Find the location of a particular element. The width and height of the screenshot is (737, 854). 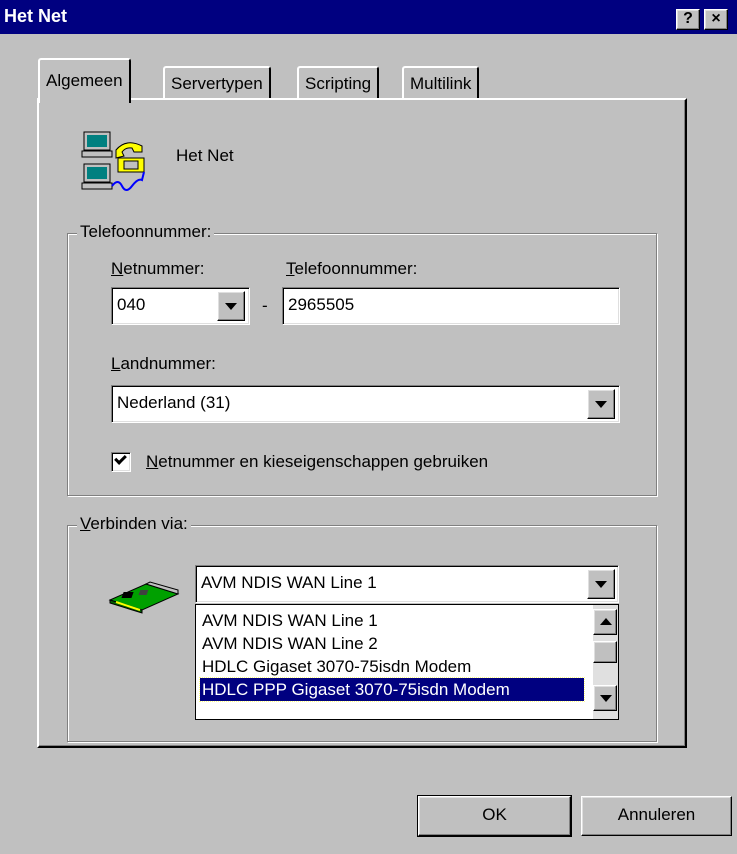

phone-group-label: Telefoonnummer: is located at coordinates (146, 232).